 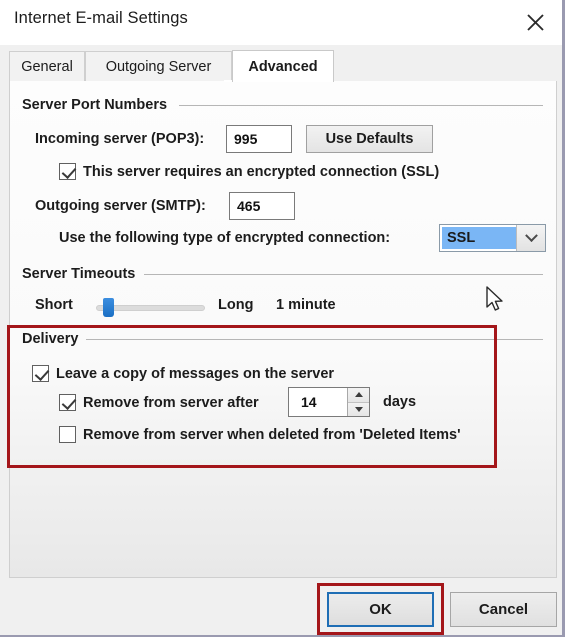 What do you see at coordinates (259, 139) in the screenshot?
I see `incoming-server-port-input: 995` at bounding box center [259, 139].